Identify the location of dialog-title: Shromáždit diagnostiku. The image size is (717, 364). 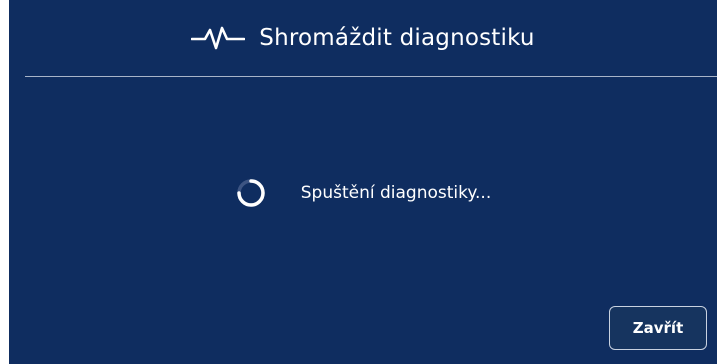
(397, 38).